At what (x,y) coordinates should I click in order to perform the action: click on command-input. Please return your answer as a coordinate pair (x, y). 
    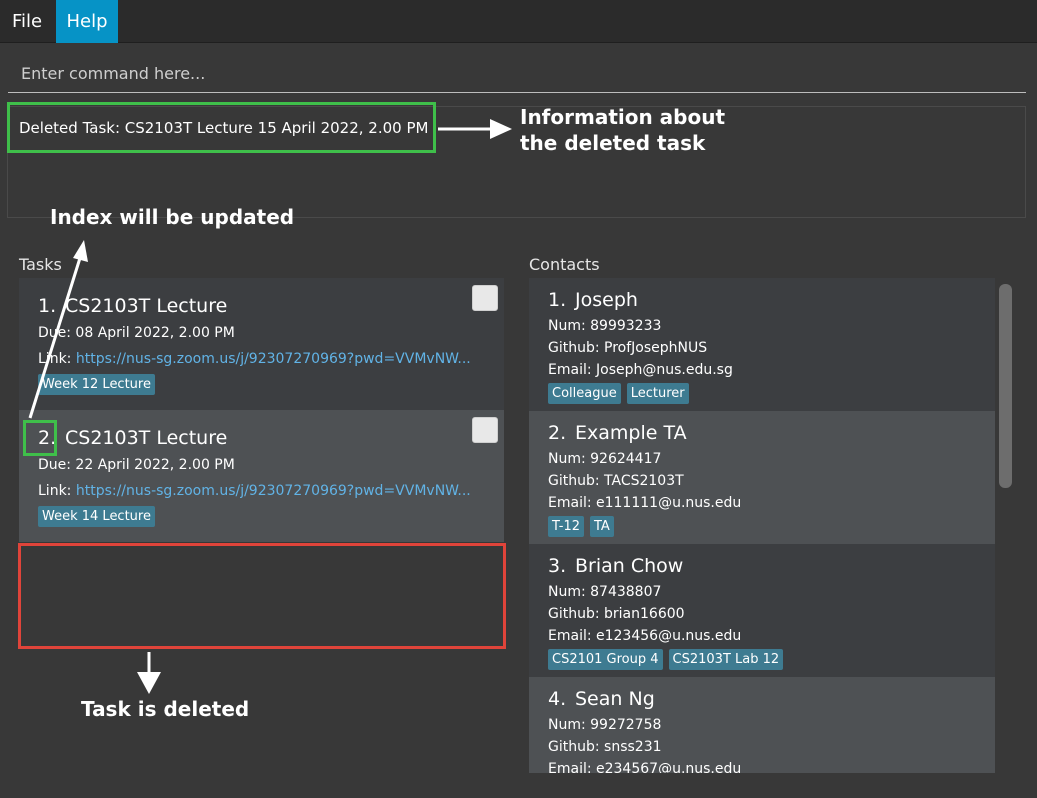
    Looking at the image, I should click on (517, 73).